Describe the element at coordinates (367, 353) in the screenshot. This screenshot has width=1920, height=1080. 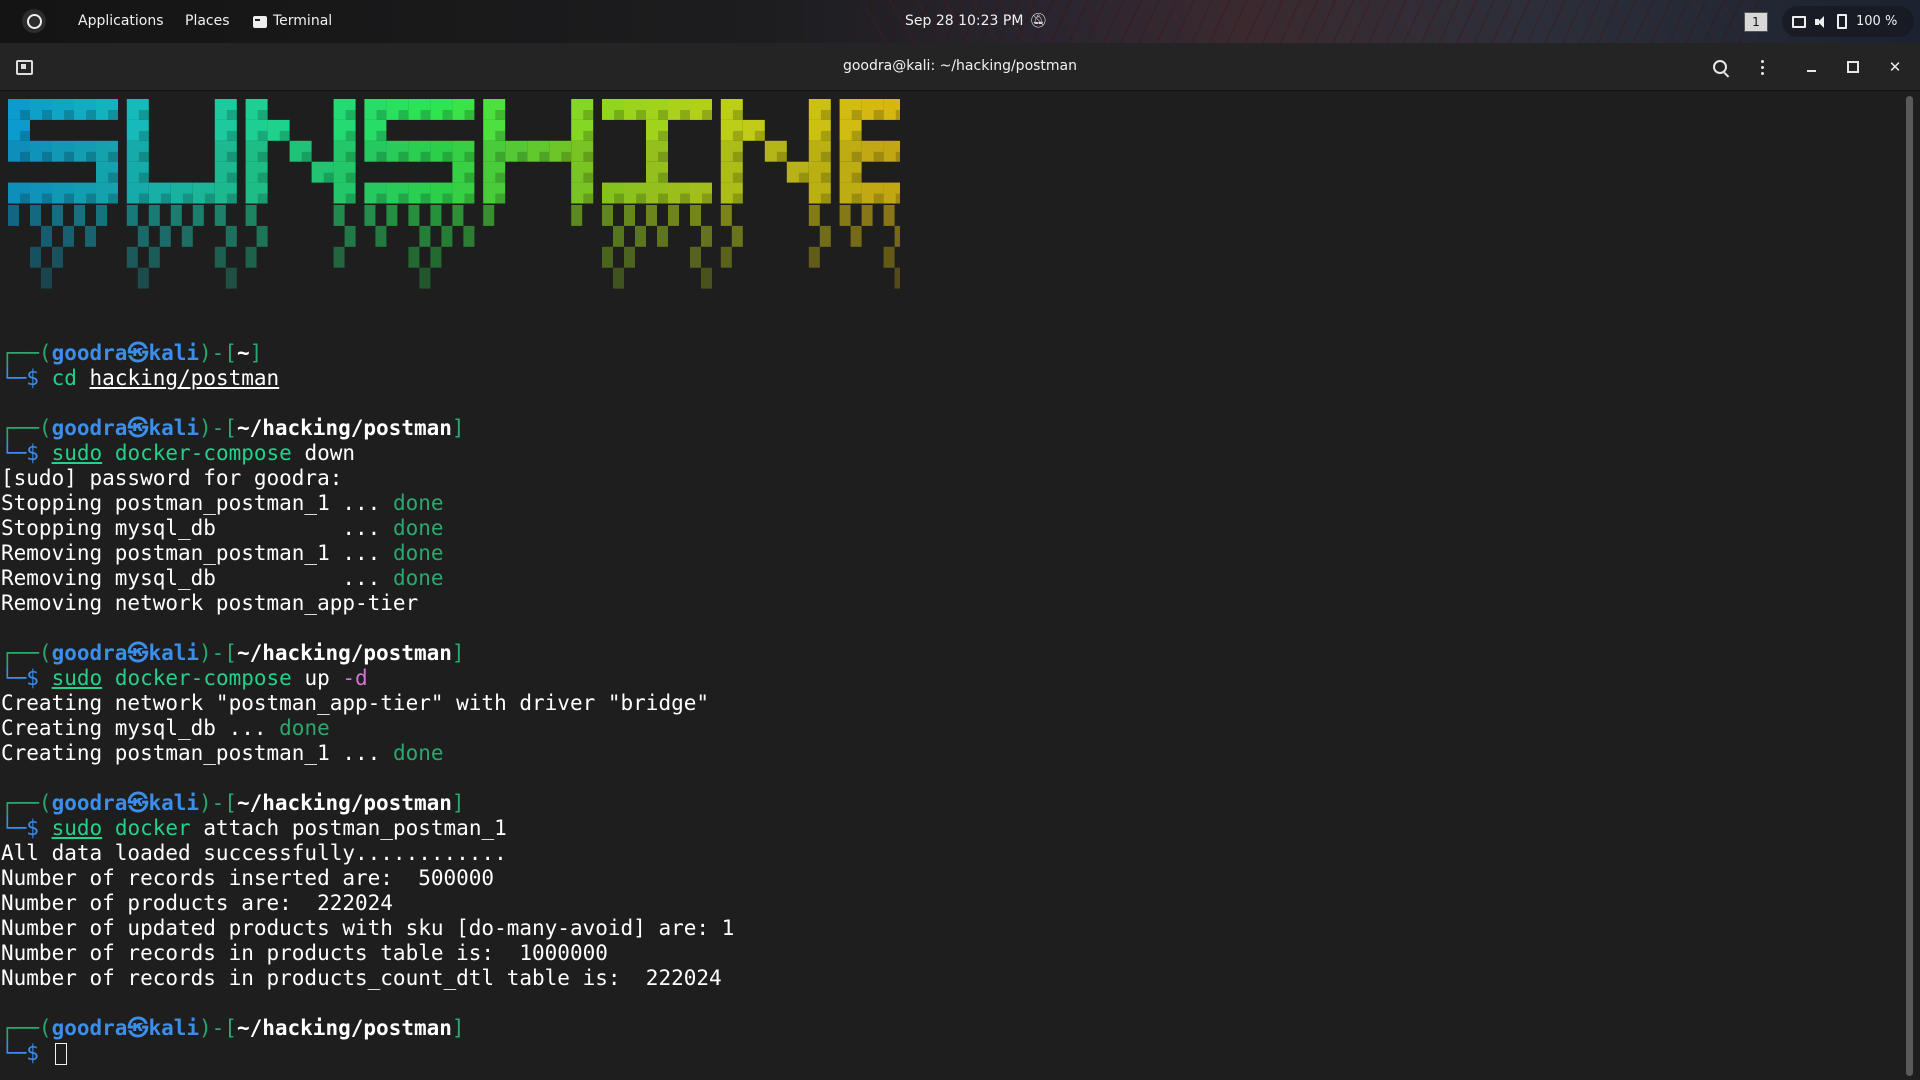
I see `prompt-line: ┌──(goodra㉿kali)-[~]` at that location.